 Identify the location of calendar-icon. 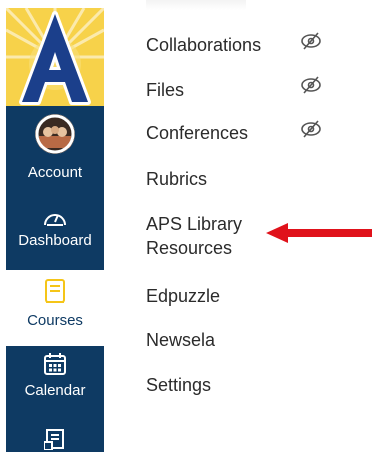
(55, 364).